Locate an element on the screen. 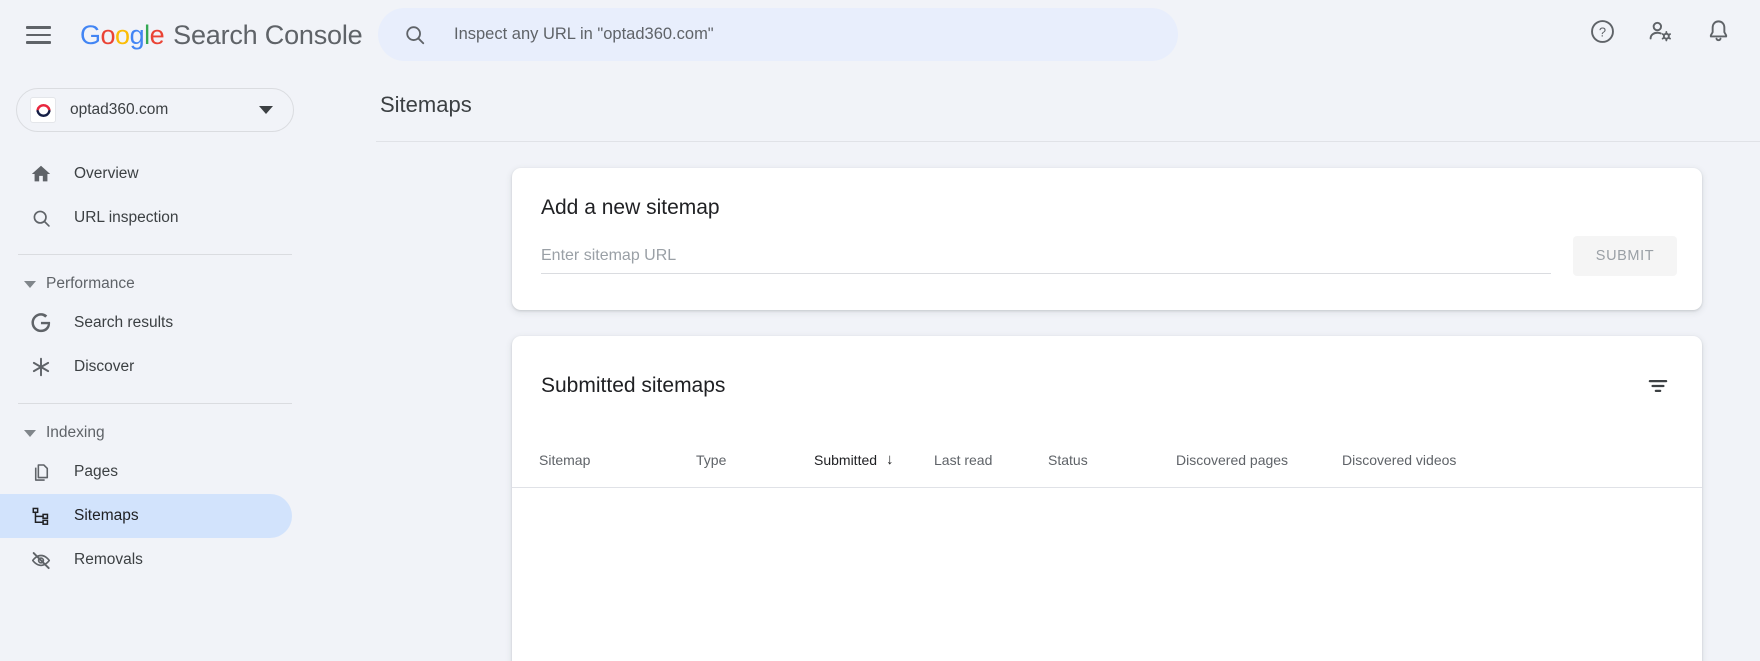  sidebar-group-indexing: Indexing is located at coordinates (165, 433).